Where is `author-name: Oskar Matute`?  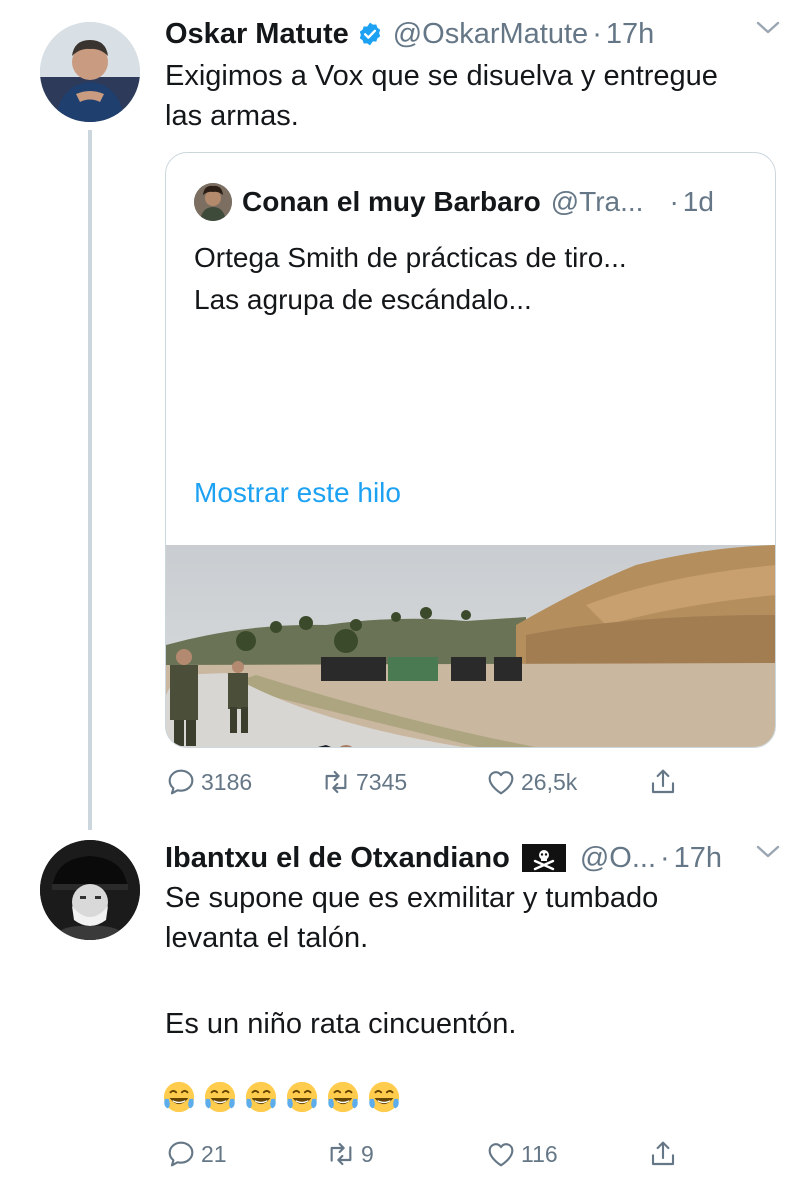 author-name: Oskar Matute is located at coordinates (257, 34).